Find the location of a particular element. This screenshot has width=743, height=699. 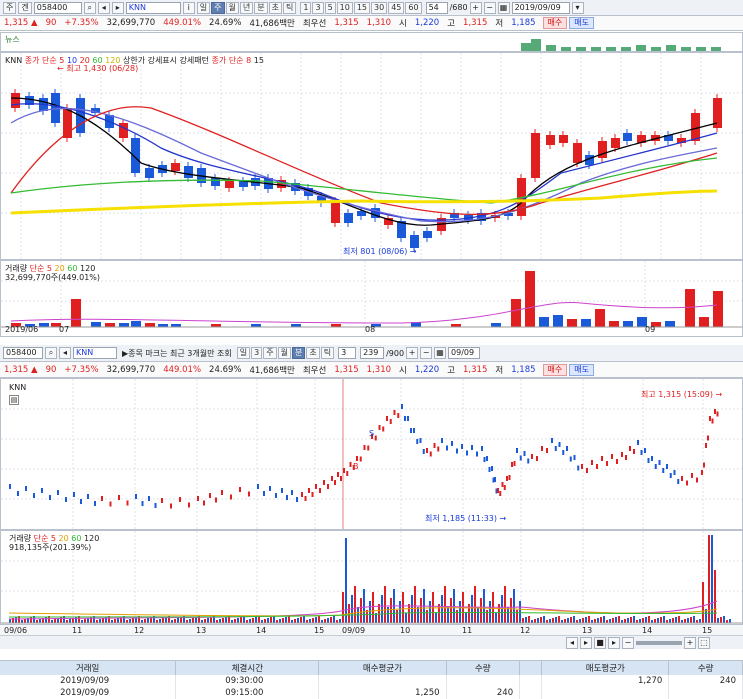

period-tab-1: 주 is located at coordinates (218, 7).